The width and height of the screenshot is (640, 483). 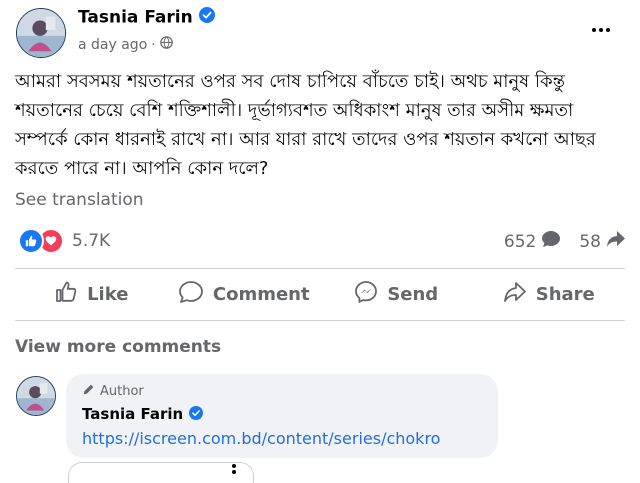 I want to click on post-meta: a day ago ·, so click(x=125, y=44).